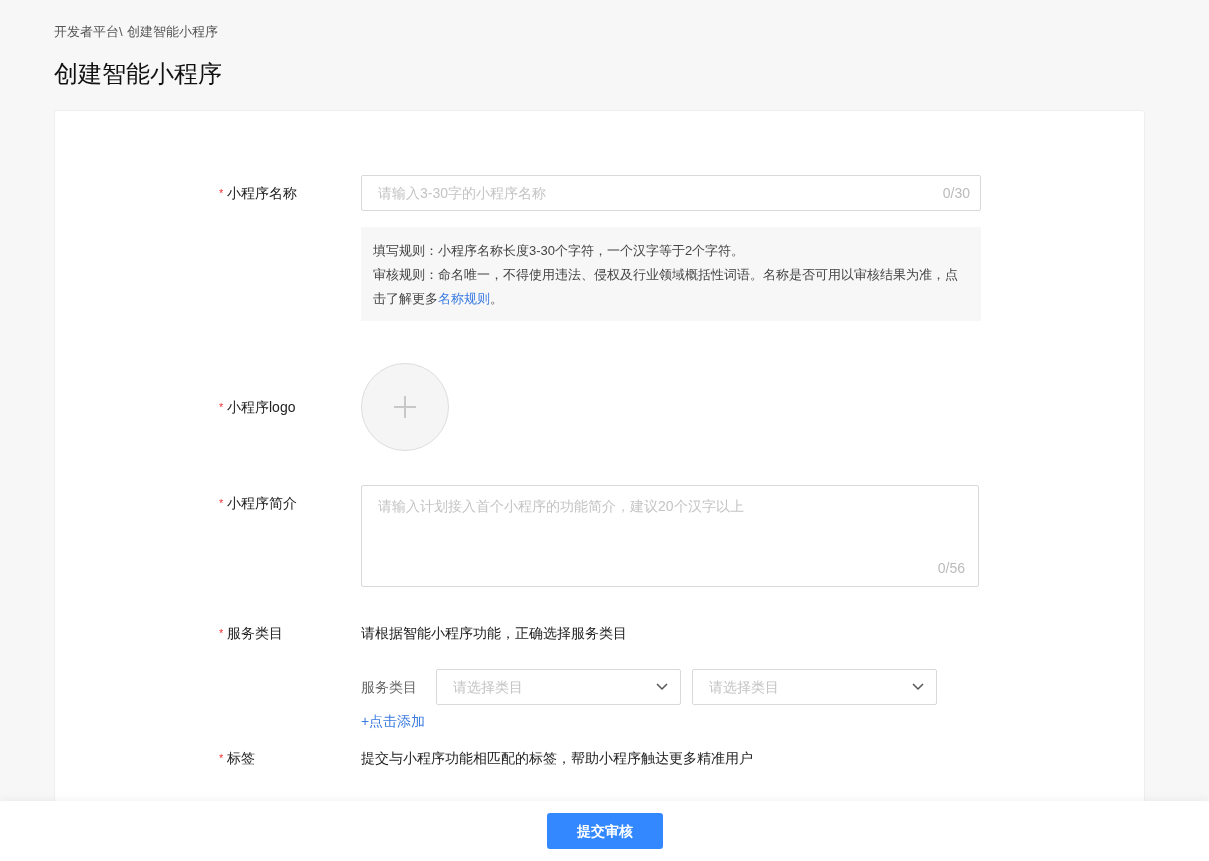 The width and height of the screenshot is (1209, 861). I want to click on rule-text: 填写规则：小程序名称长度3-30个字符，一个汉字等于2个字符。, so click(559, 251).